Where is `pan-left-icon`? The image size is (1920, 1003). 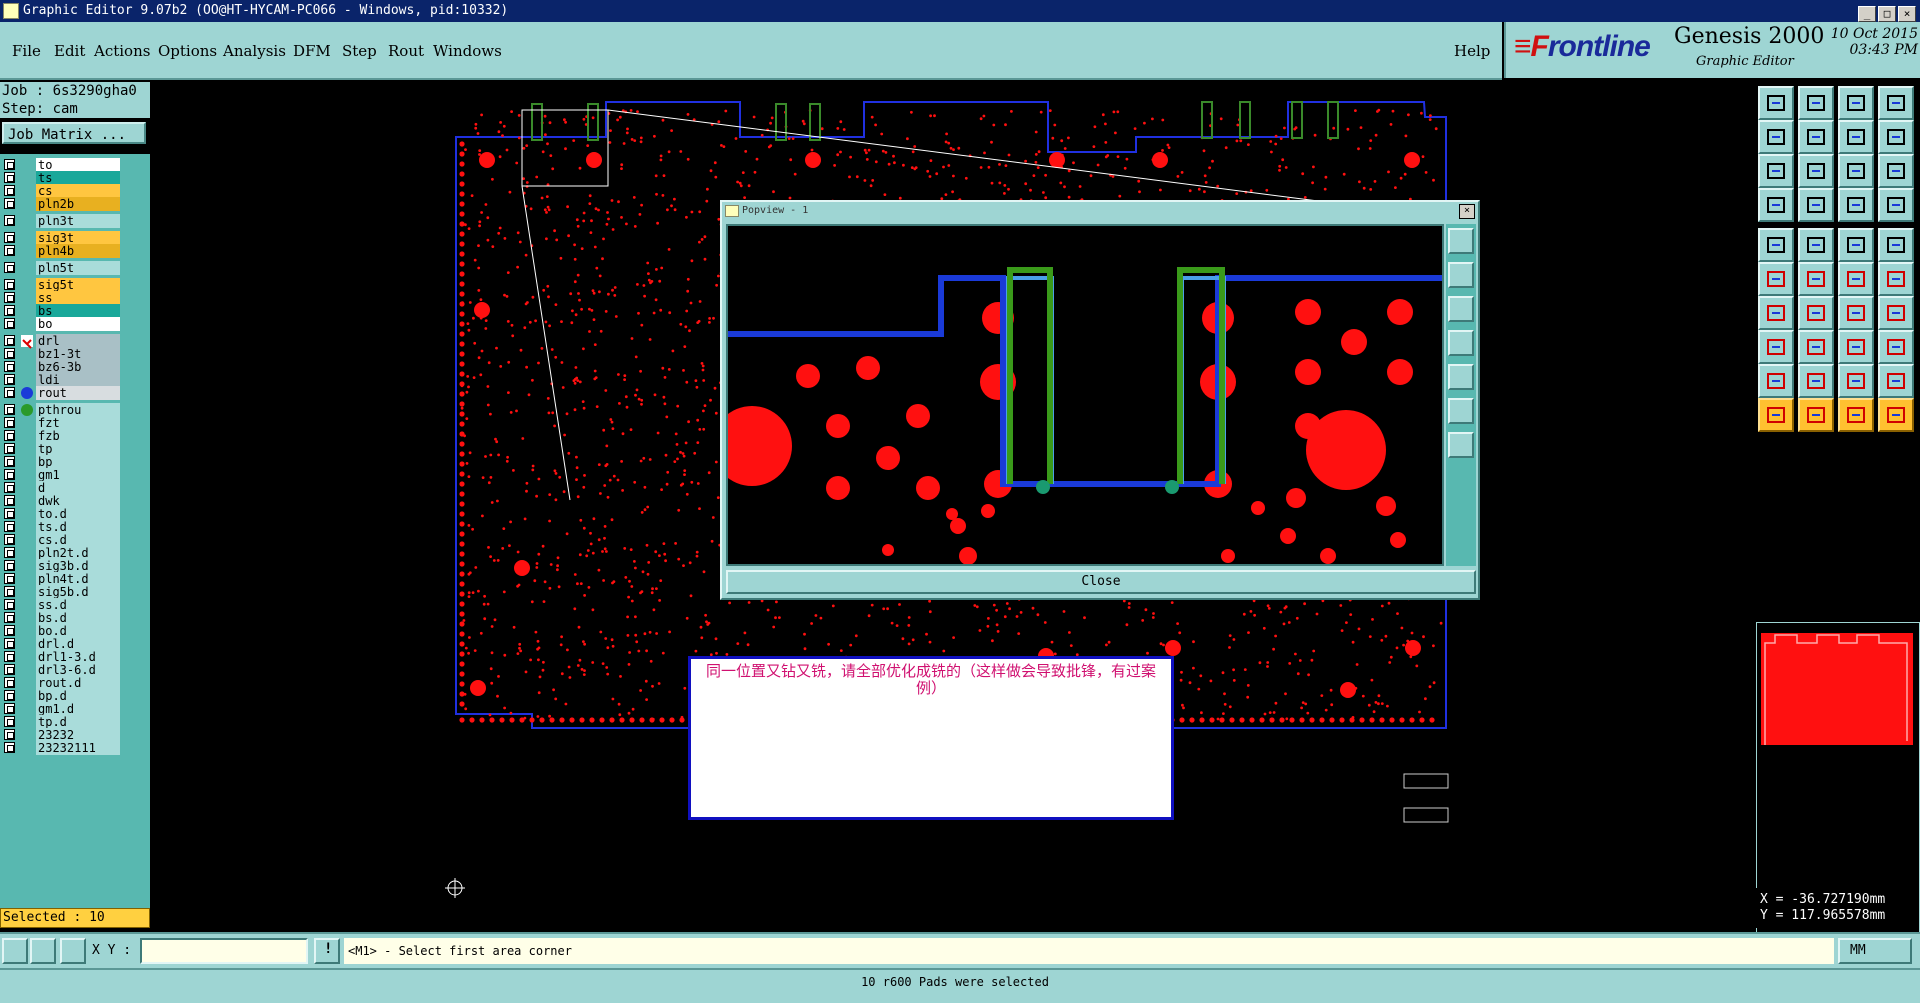
pan-left-icon is located at coordinates (1776, 137).